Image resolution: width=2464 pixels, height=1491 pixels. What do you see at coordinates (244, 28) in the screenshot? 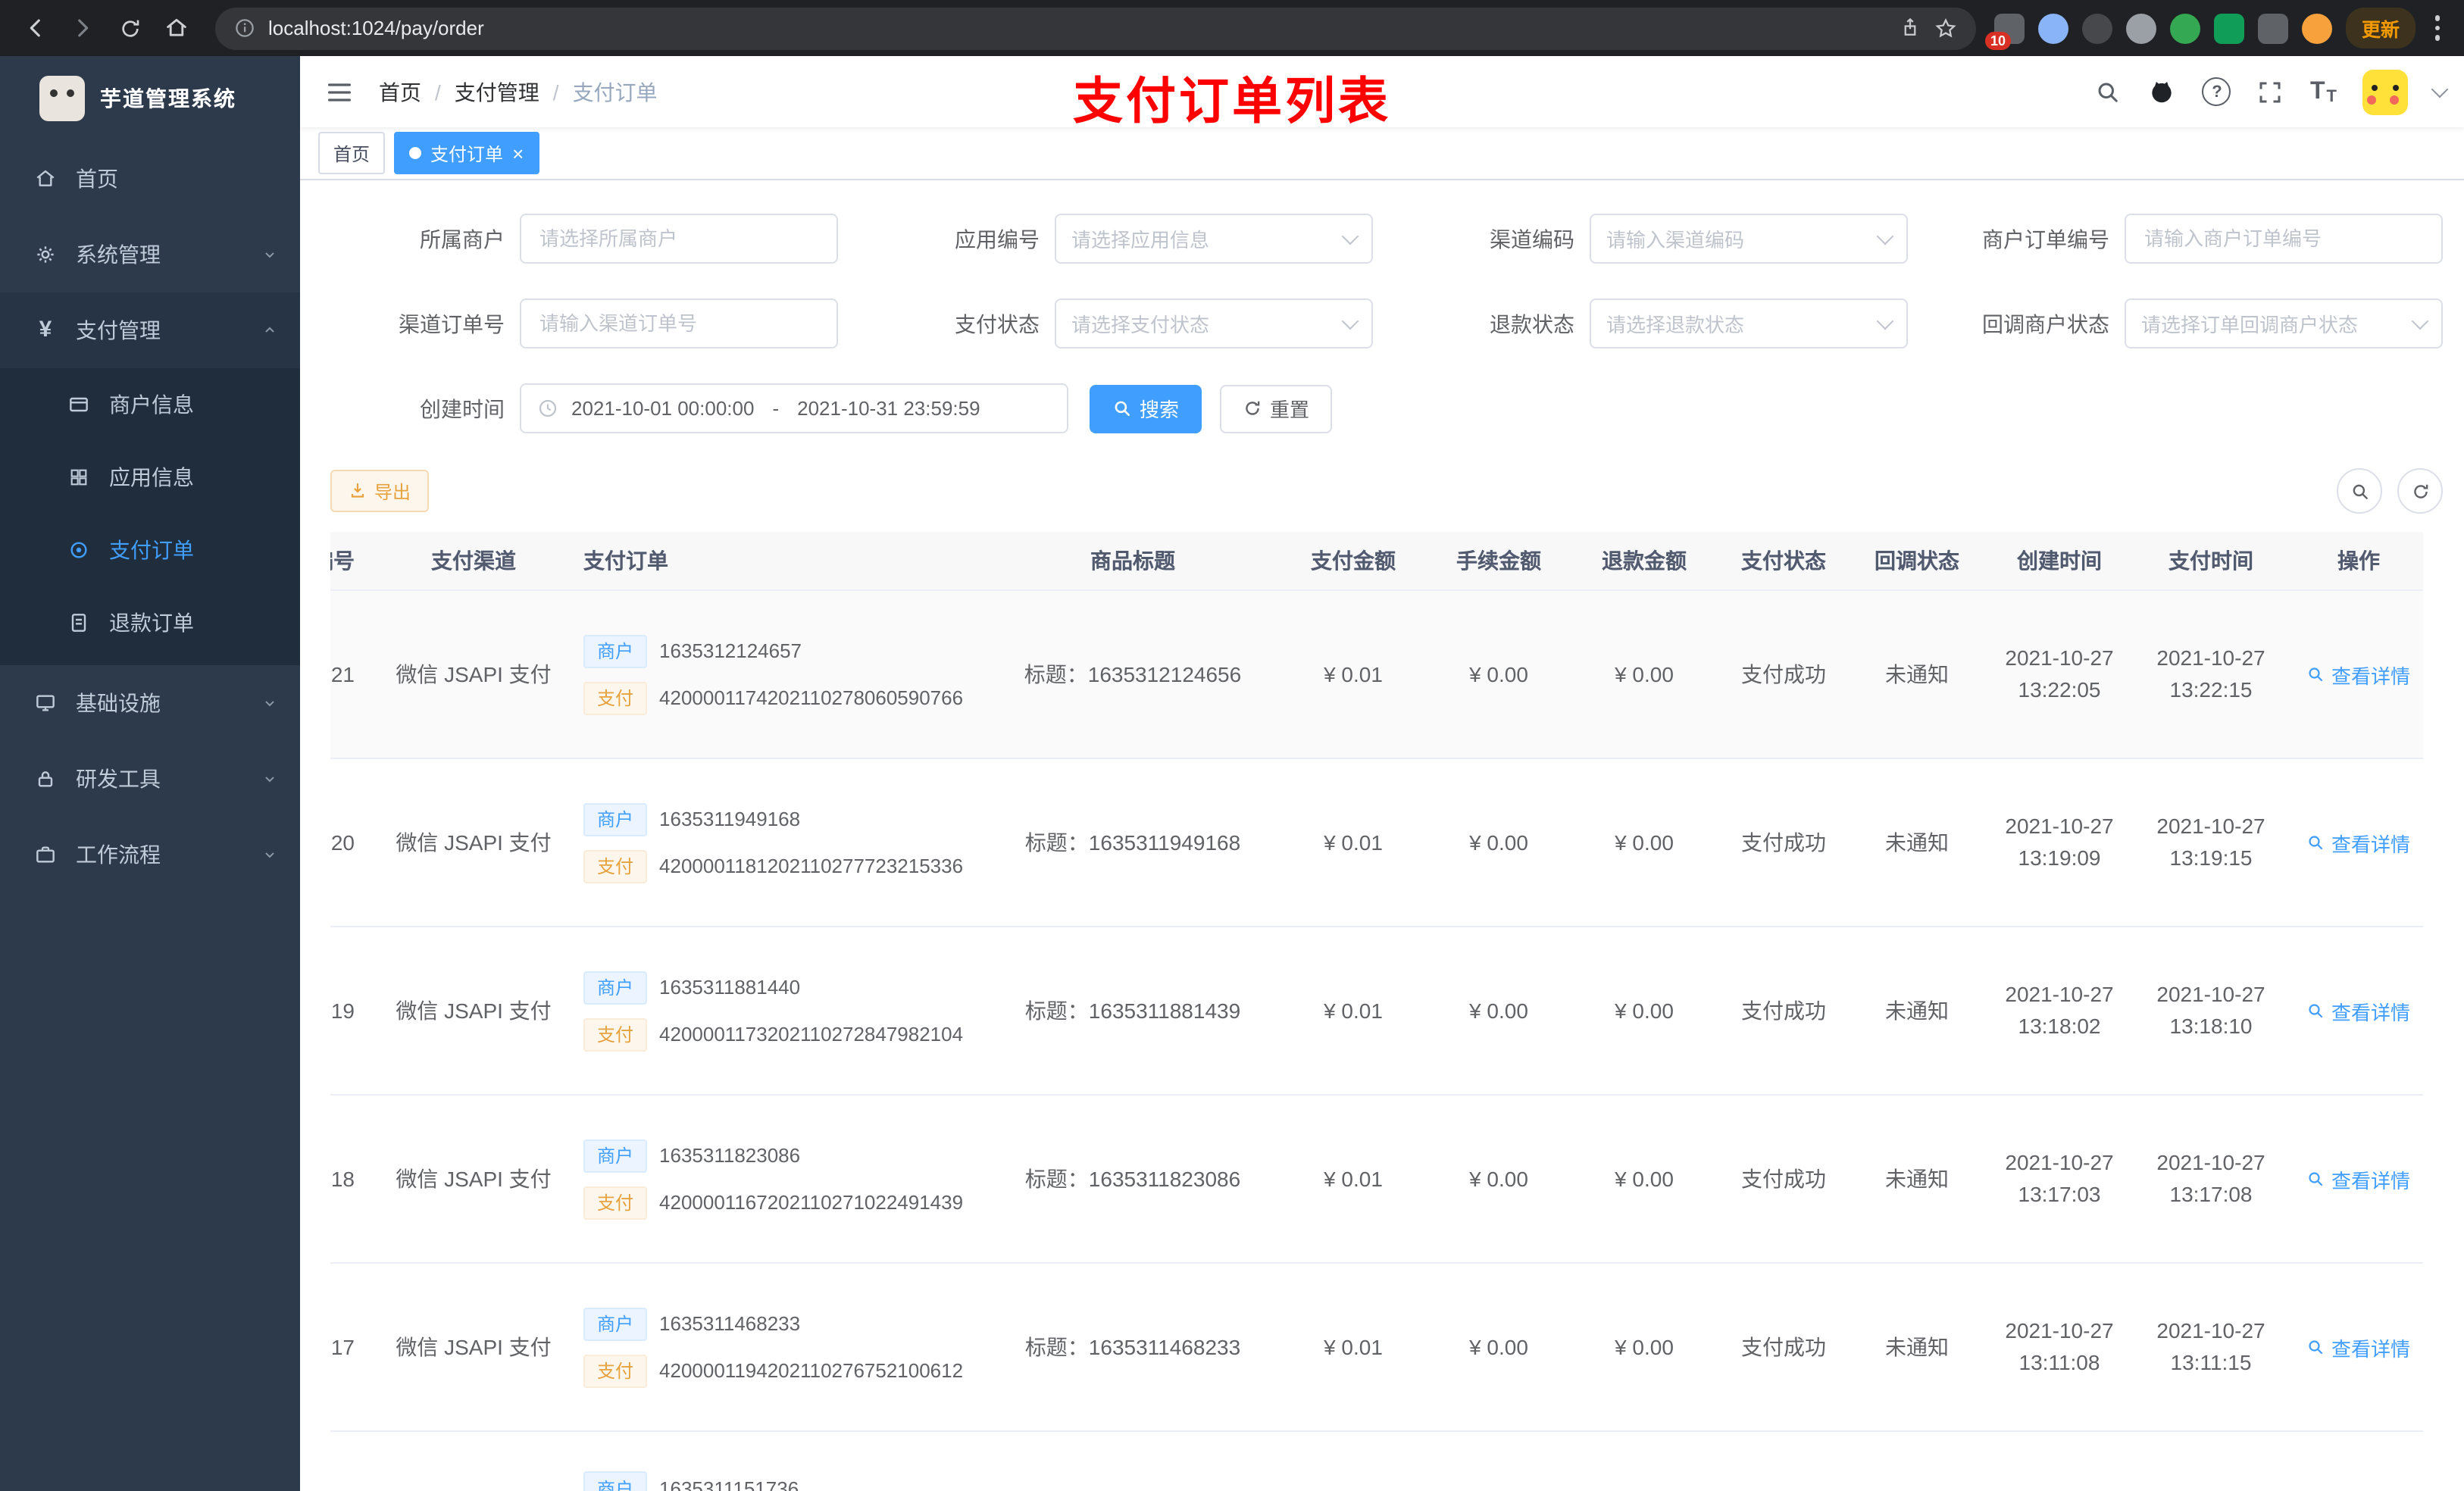
I see `site-info-icon` at bounding box center [244, 28].